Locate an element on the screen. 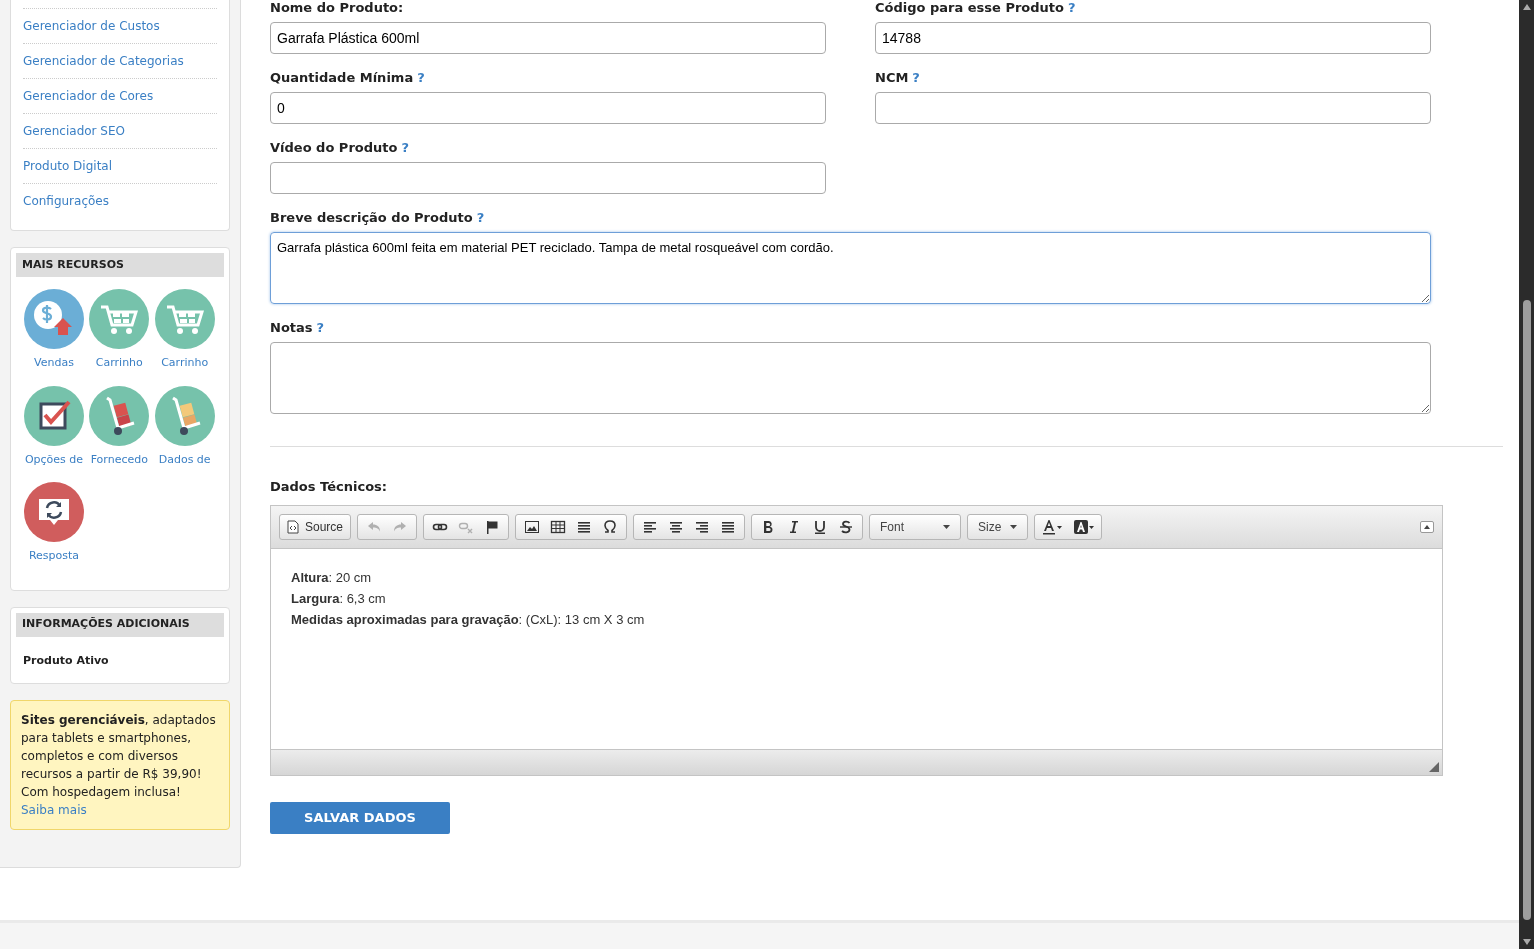  promo-text: Sites gerenciáveis, adaptados para tablets e smartphones, completos e com diversos recursos a partir de R$ 39,90! Com hospedagem inclusa! is located at coordinates (119, 756).